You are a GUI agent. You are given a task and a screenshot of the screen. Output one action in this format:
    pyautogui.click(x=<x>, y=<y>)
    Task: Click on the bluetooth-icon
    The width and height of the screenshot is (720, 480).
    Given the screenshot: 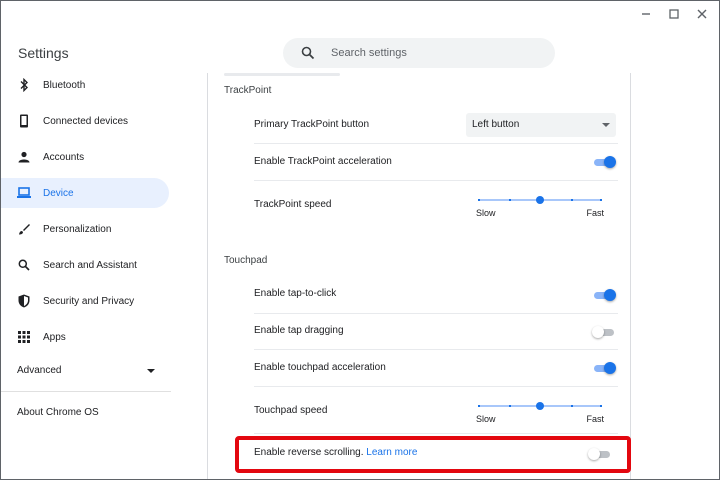 What is the action you would take?
    pyautogui.click(x=24, y=85)
    